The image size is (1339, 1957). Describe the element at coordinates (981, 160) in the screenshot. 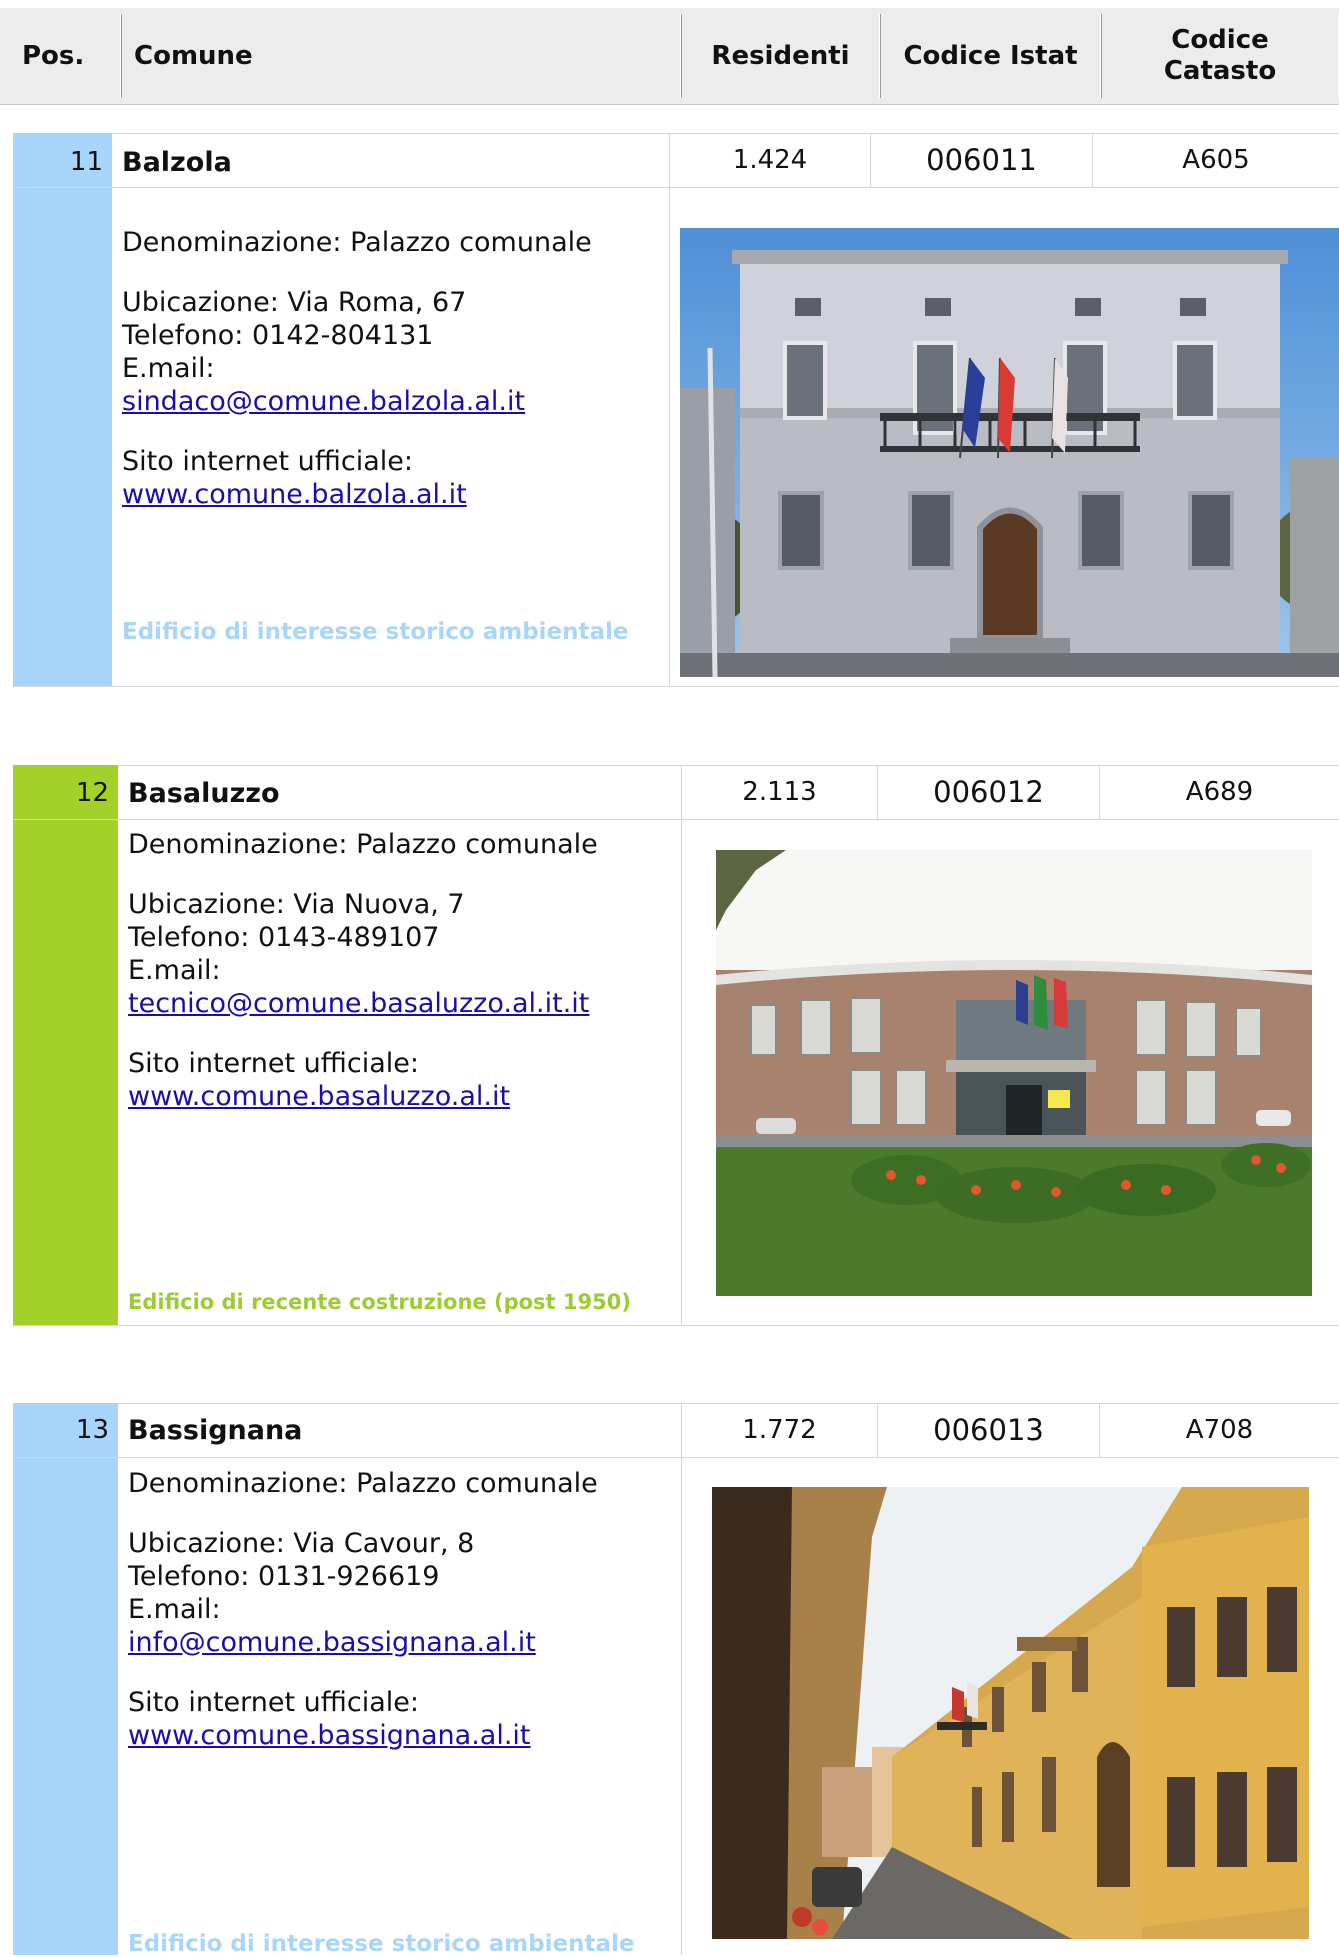

I see `record-istat-code: 006011` at that location.